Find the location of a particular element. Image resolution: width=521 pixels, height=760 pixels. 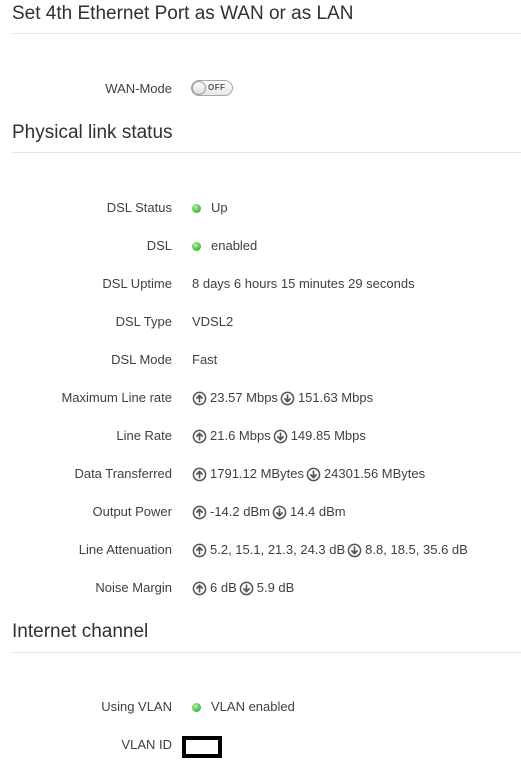

dsl-mode-label: DSL Mode is located at coordinates (141, 359).